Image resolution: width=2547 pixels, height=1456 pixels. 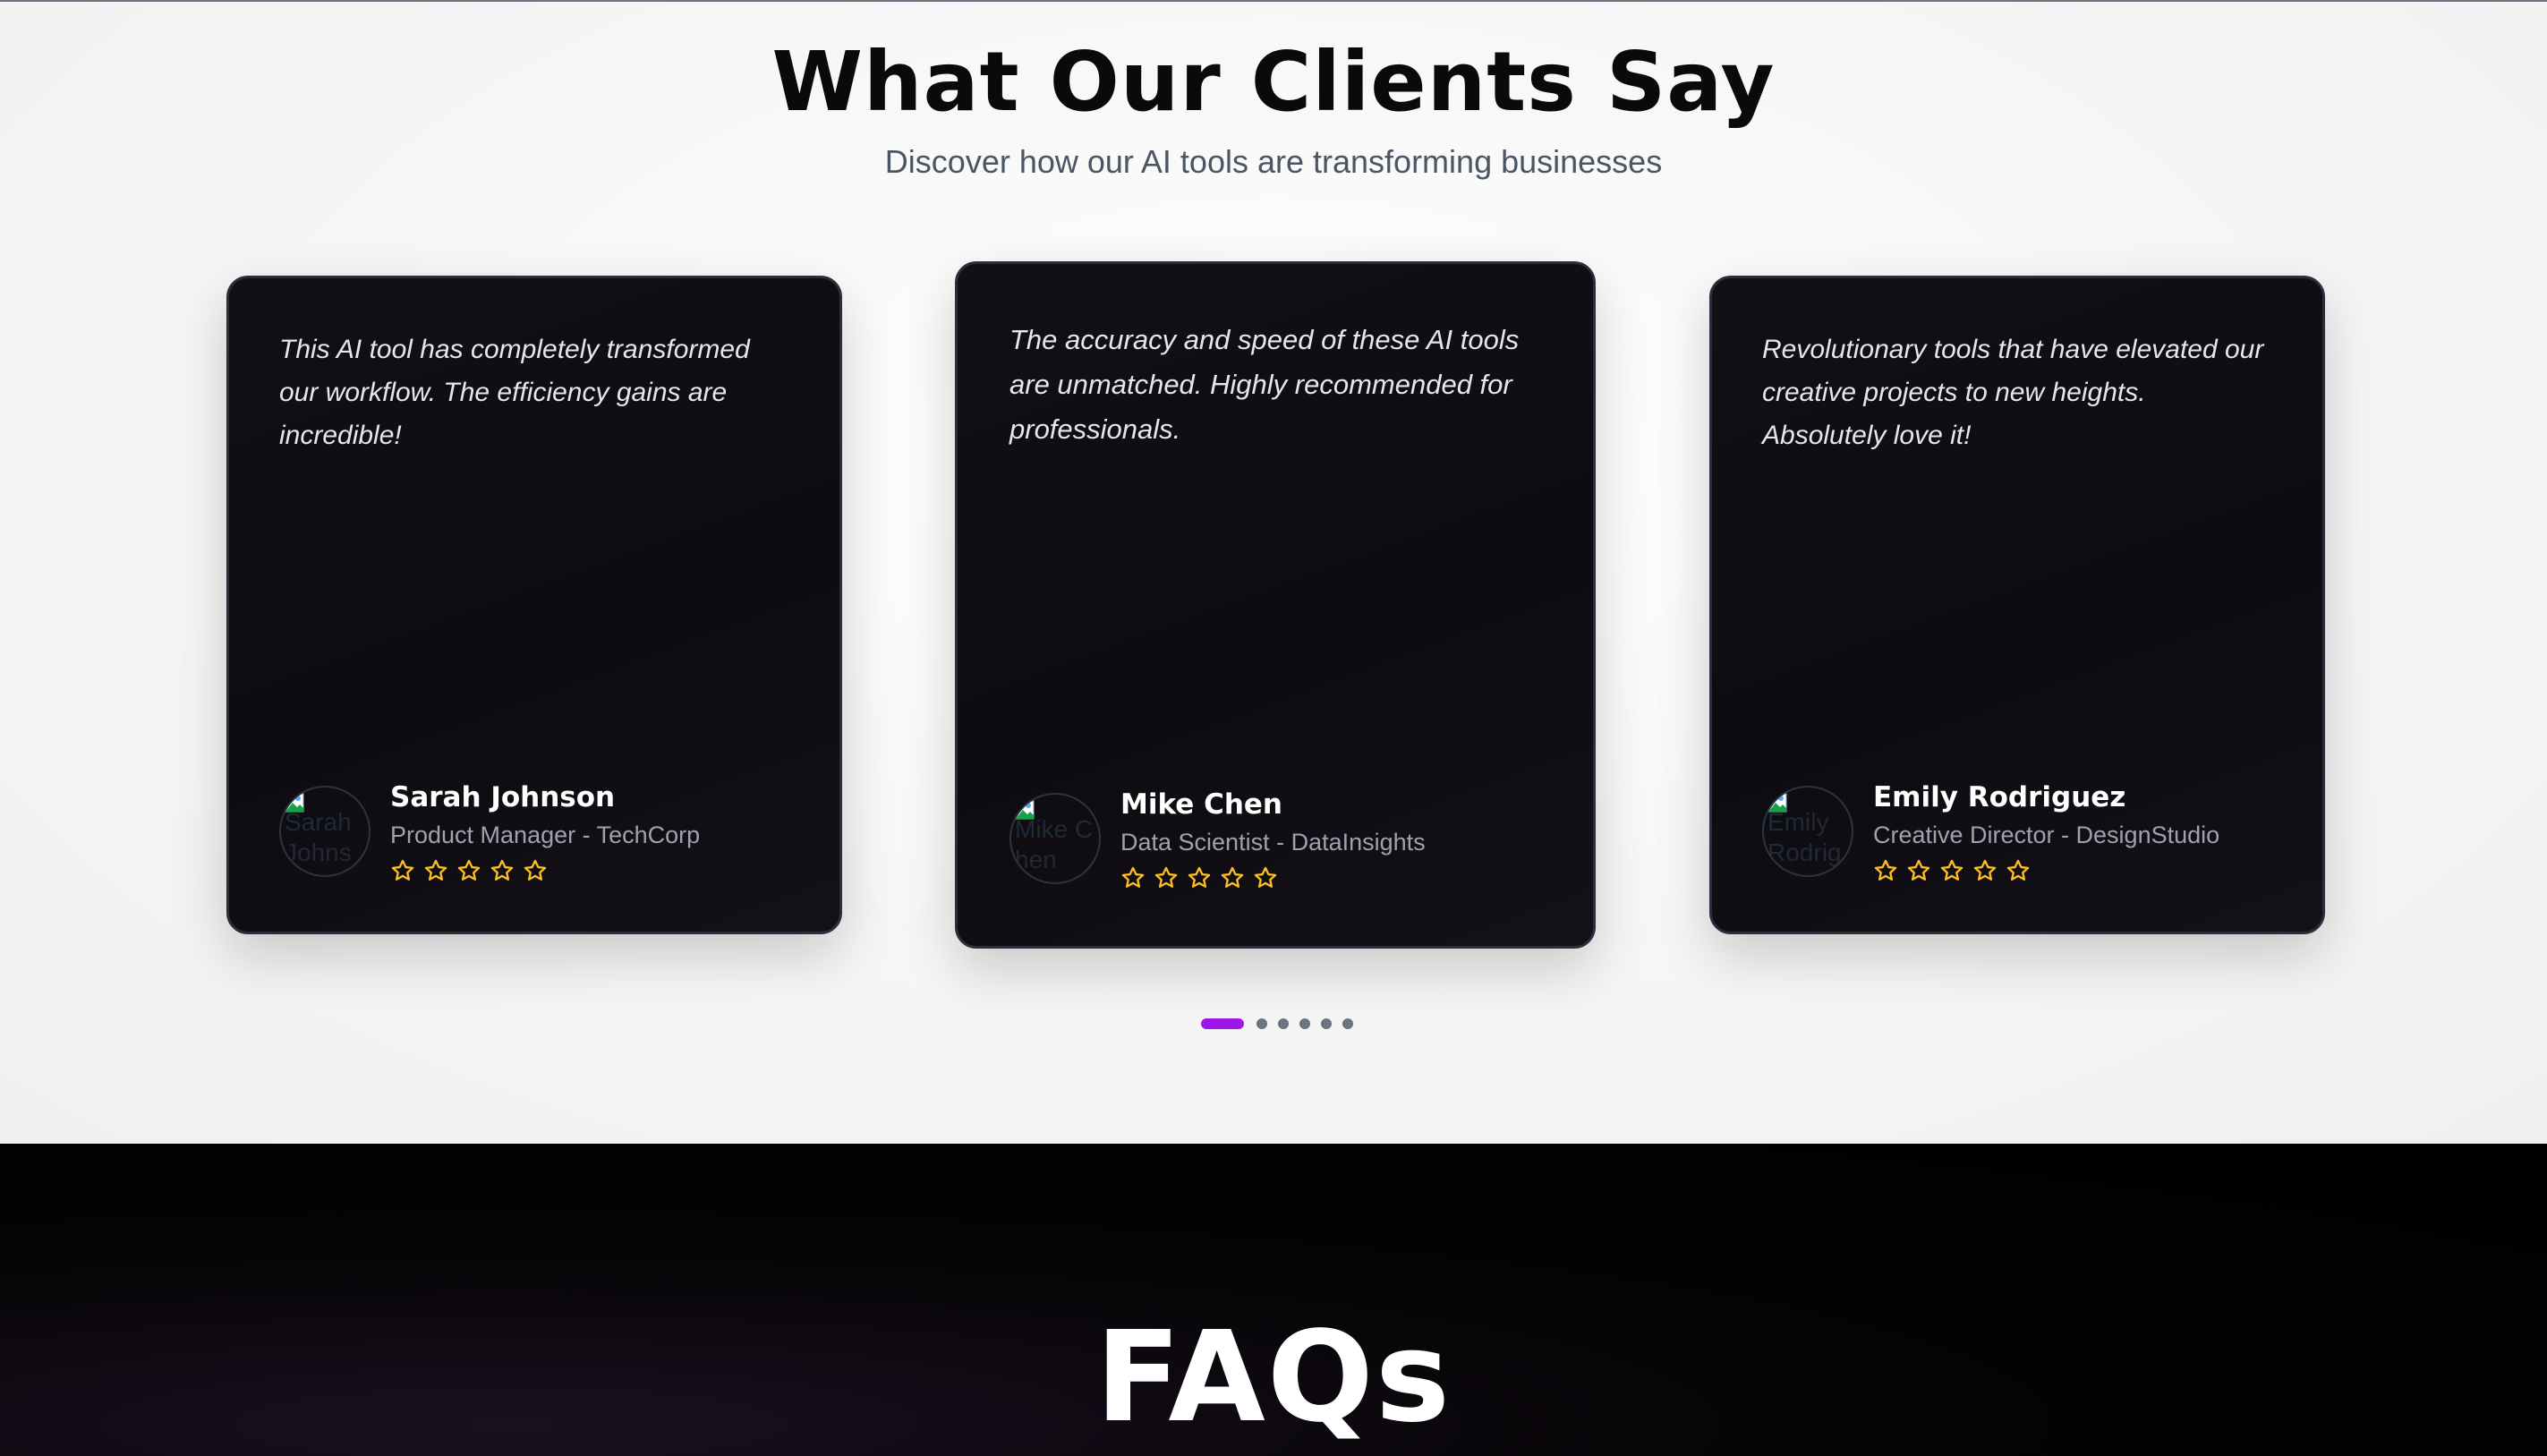 What do you see at coordinates (2047, 835) in the screenshot?
I see `author-role: Creative Director - DesignStudio` at bounding box center [2047, 835].